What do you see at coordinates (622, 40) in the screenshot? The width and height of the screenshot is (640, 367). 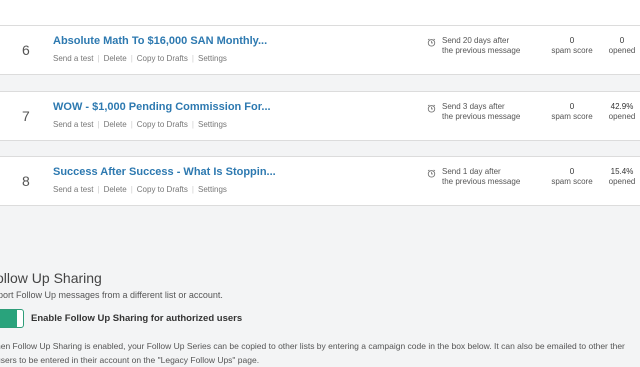 I see `opened-value: 0` at bounding box center [622, 40].